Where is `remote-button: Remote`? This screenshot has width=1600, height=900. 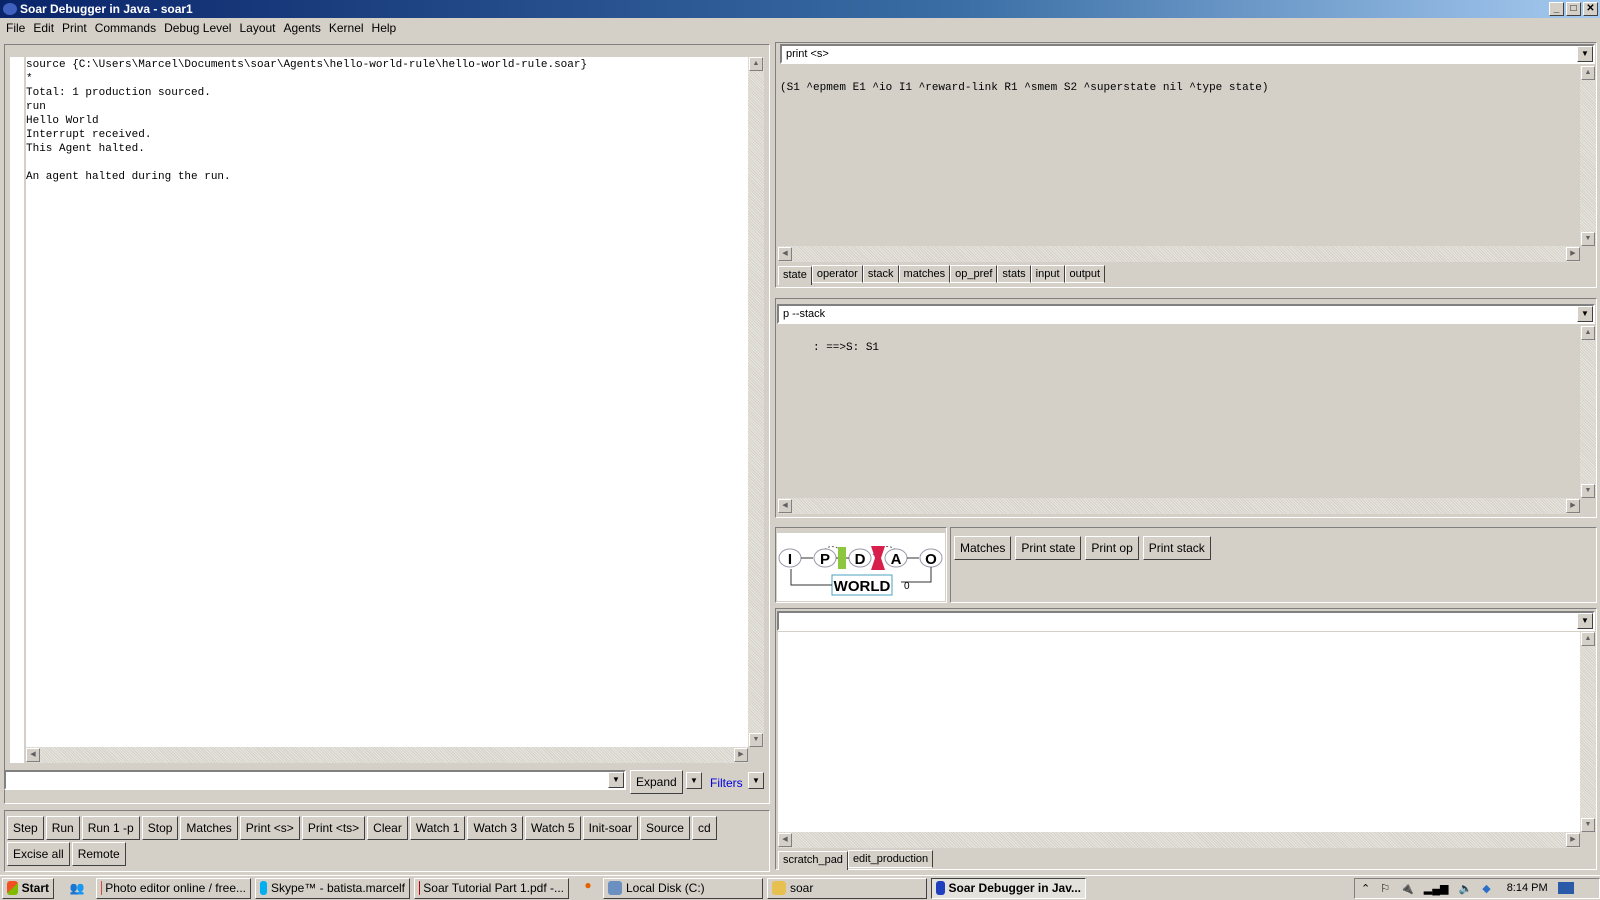
remote-button: Remote is located at coordinates (98, 854).